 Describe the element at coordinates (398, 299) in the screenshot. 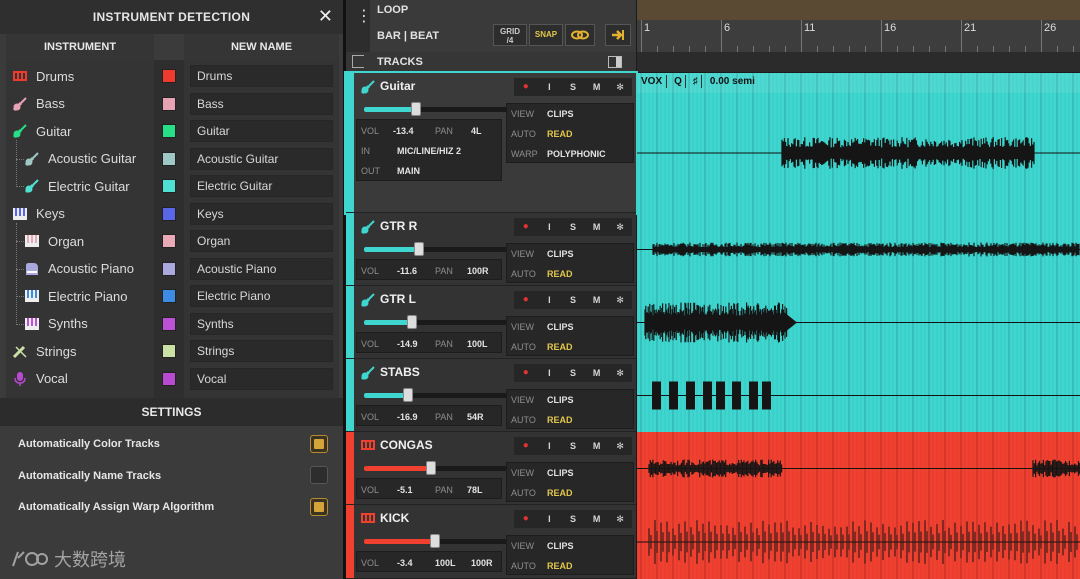

I see `track-name: GTR L` at that location.